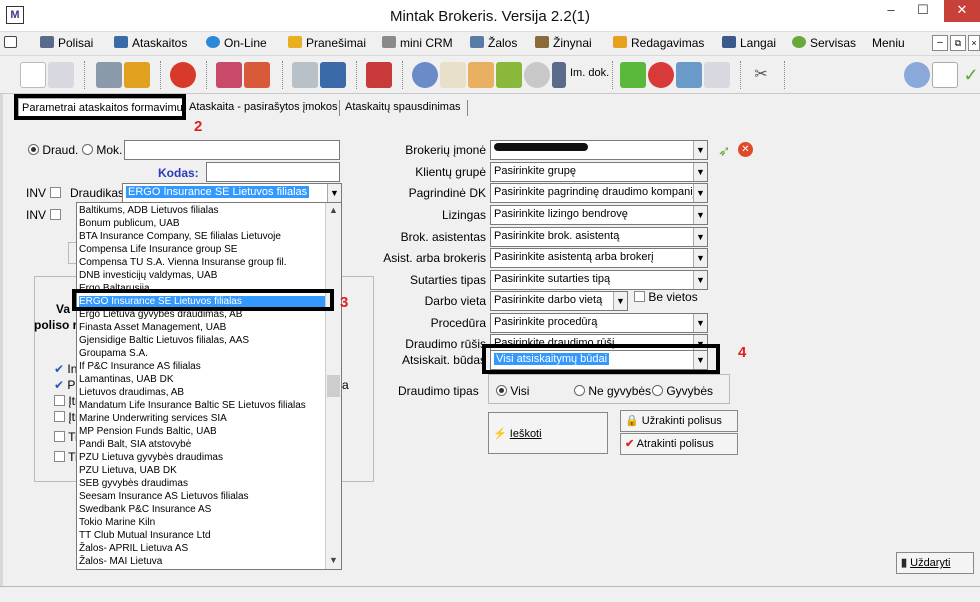  What do you see at coordinates (149, 211) in the screenshot?
I see `dropdown-option: Baltikums, ADB Lietuvos filialas` at bounding box center [149, 211].